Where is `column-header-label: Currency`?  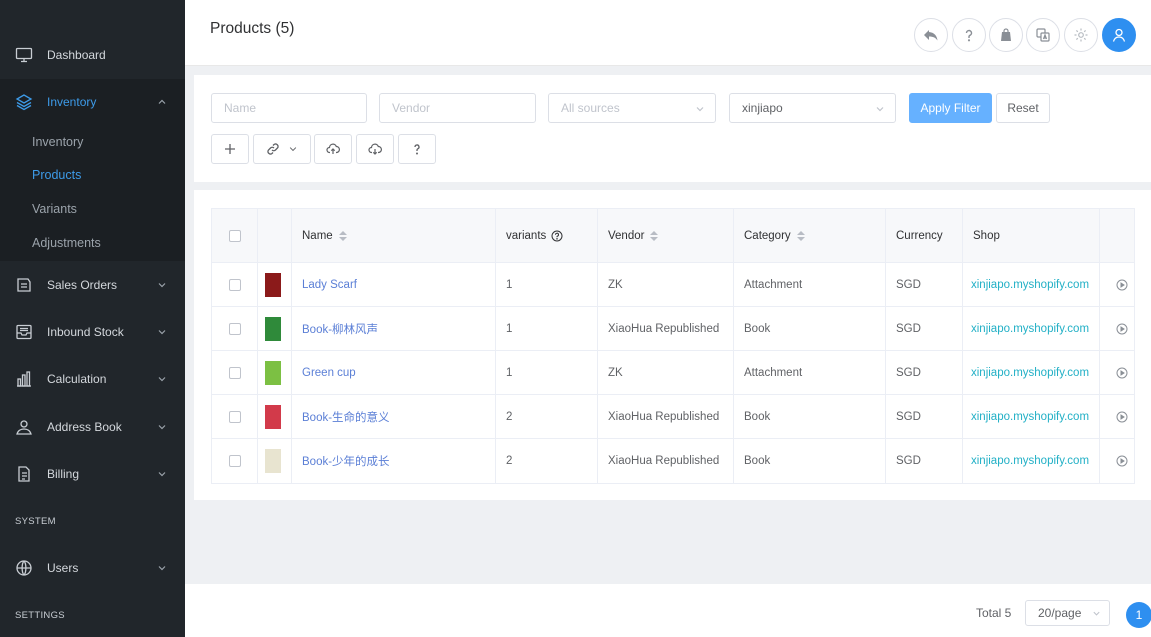
column-header-label: Currency is located at coordinates (919, 235).